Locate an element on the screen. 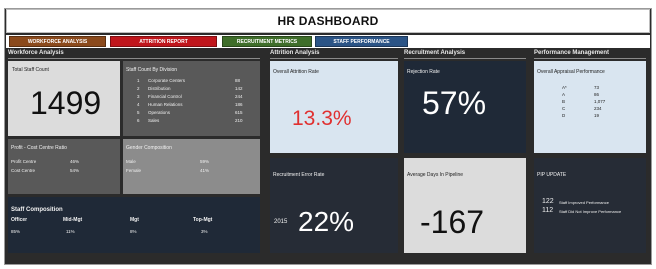 The width and height of the screenshot is (656, 269). staff-composition-label: Staff Composition is located at coordinates (37, 210).